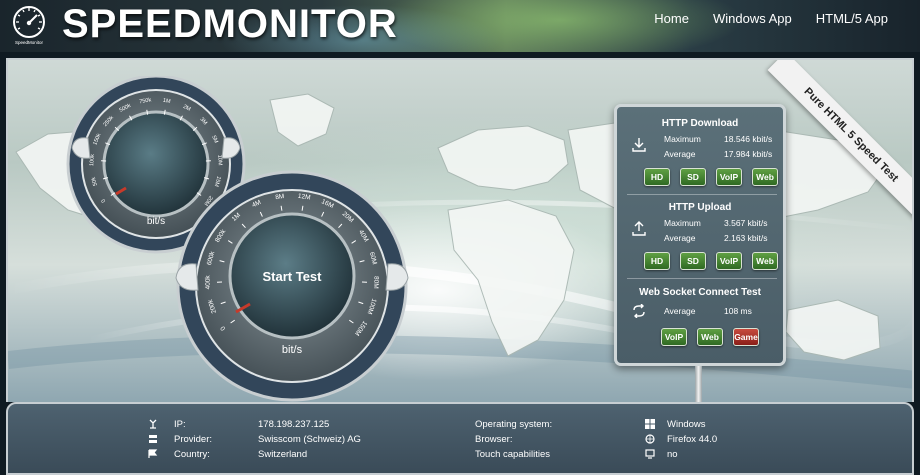 Image resolution: width=920 pixels, height=475 pixels. Describe the element at coordinates (682, 223) in the screenshot. I see `upload-max-label: Maximum` at that location.